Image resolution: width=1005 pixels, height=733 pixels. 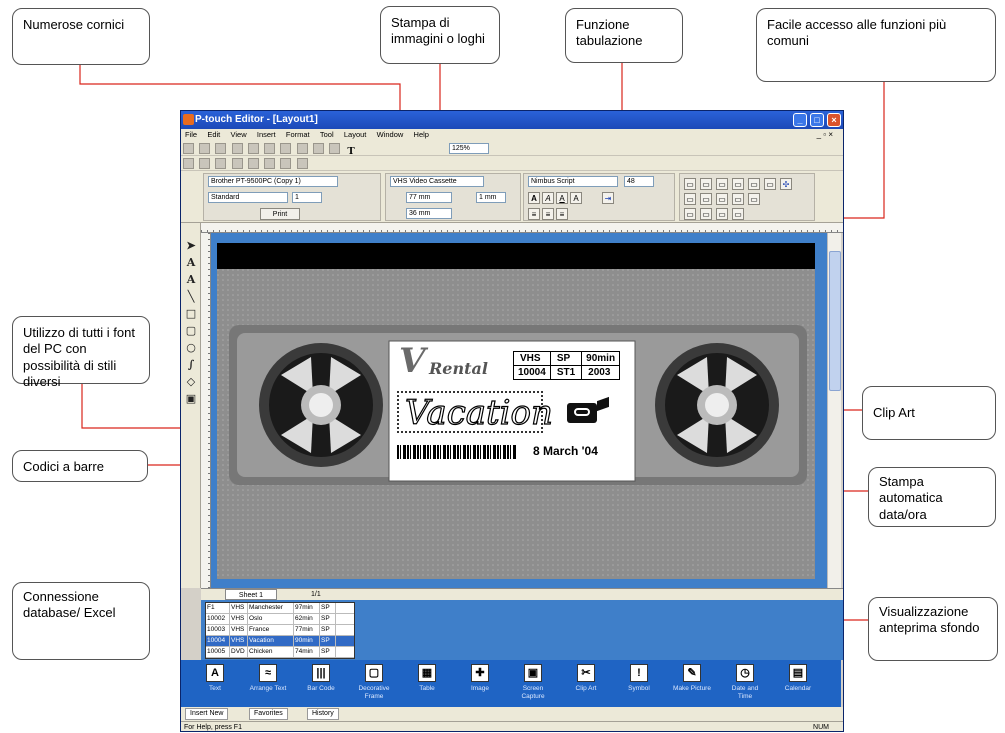 What do you see at coordinates (188, 163) in the screenshot?
I see `align-left-icon` at bounding box center [188, 163].